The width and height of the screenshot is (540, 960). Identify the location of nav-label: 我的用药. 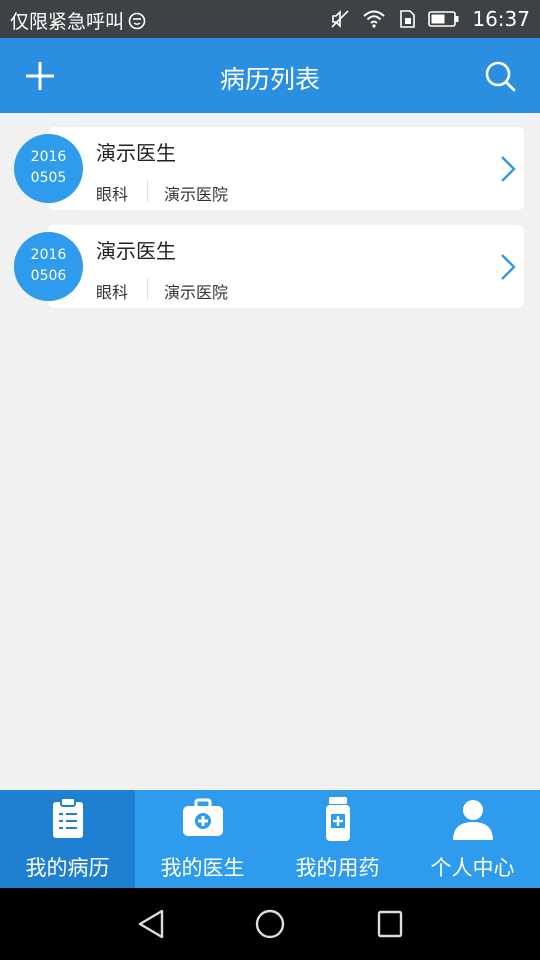
(337, 868).